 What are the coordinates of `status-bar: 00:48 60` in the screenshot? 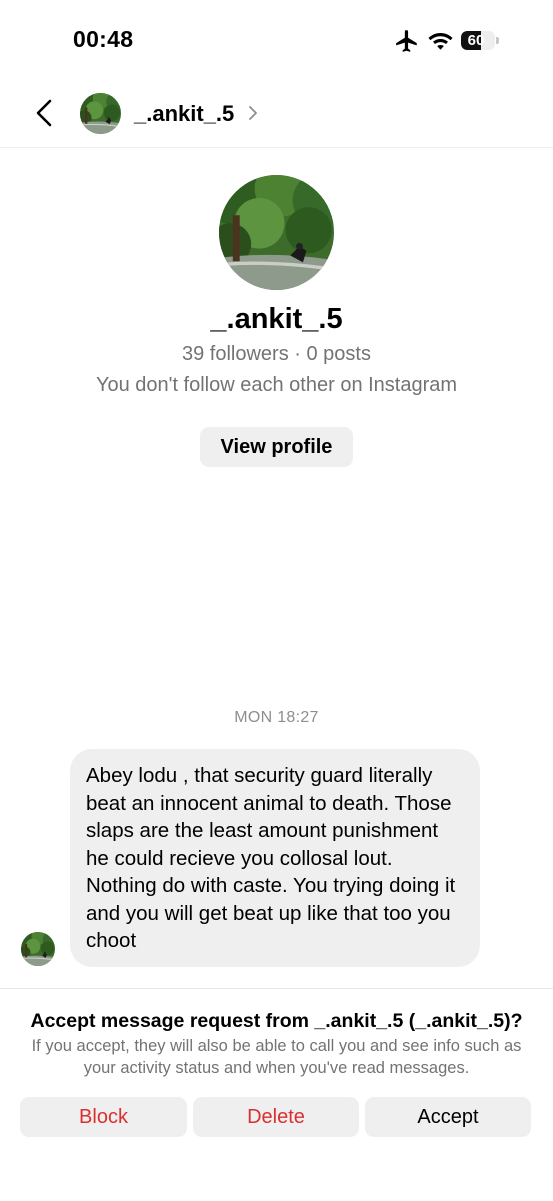 It's located at (276, 40).